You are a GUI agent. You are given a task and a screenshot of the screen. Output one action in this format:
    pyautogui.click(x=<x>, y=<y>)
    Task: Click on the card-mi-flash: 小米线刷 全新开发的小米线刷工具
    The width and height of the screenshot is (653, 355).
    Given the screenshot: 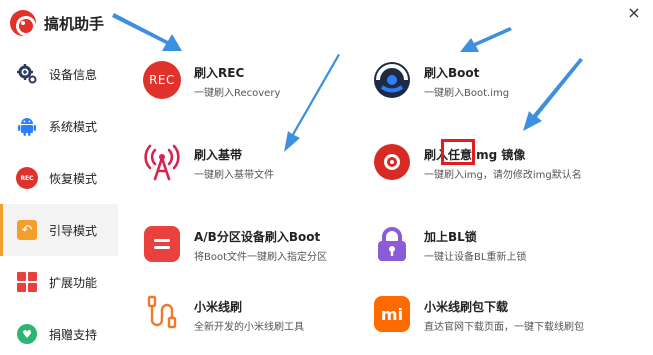 What is the action you would take?
    pyautogui.click(x=259, y=320)
    